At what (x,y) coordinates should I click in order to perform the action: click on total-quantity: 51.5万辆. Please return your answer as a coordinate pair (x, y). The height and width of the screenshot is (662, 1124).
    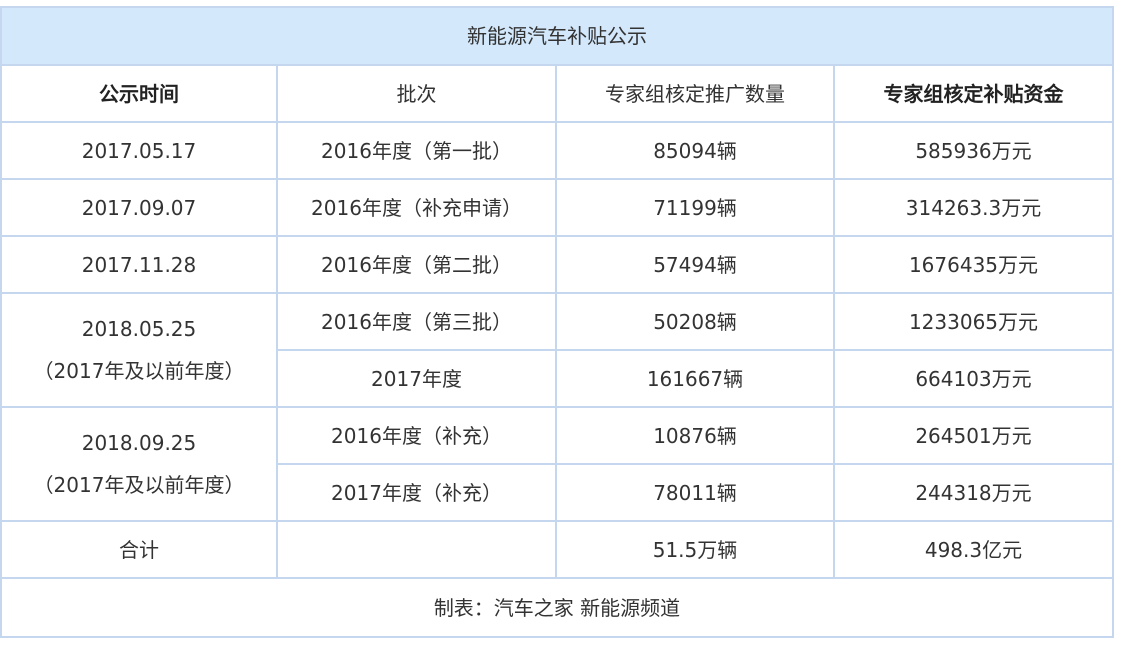
    Looking at the image, I should click on (695, 549).